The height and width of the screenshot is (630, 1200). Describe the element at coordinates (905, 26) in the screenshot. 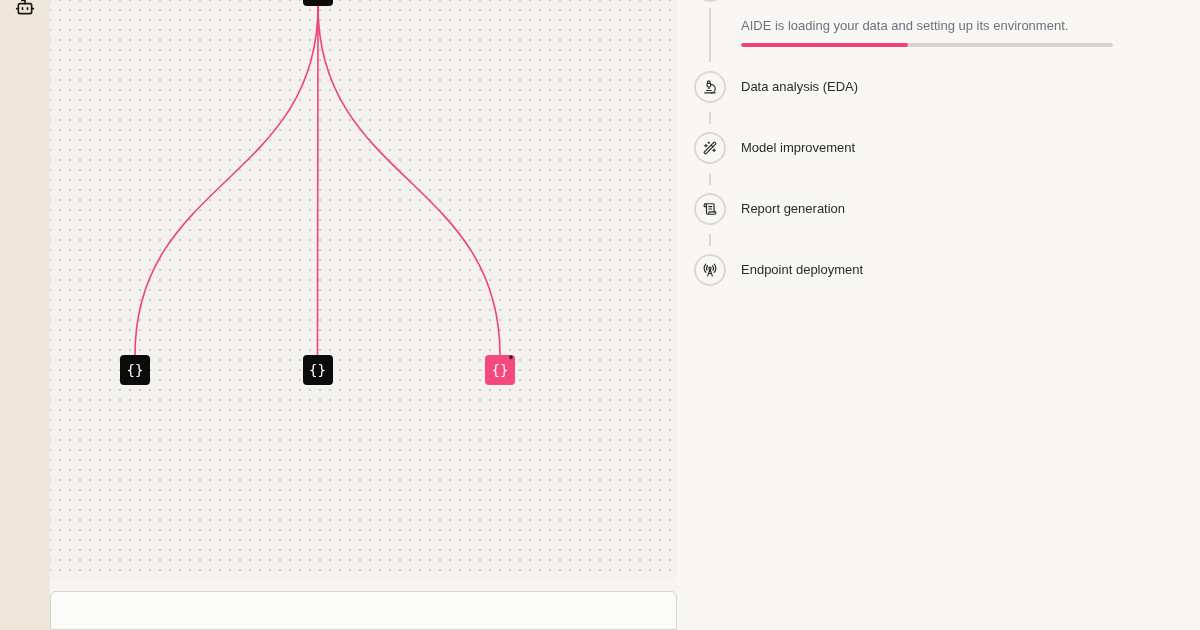

I see `status-description: AIDE is loading your data and setting up its environment.` at that location.